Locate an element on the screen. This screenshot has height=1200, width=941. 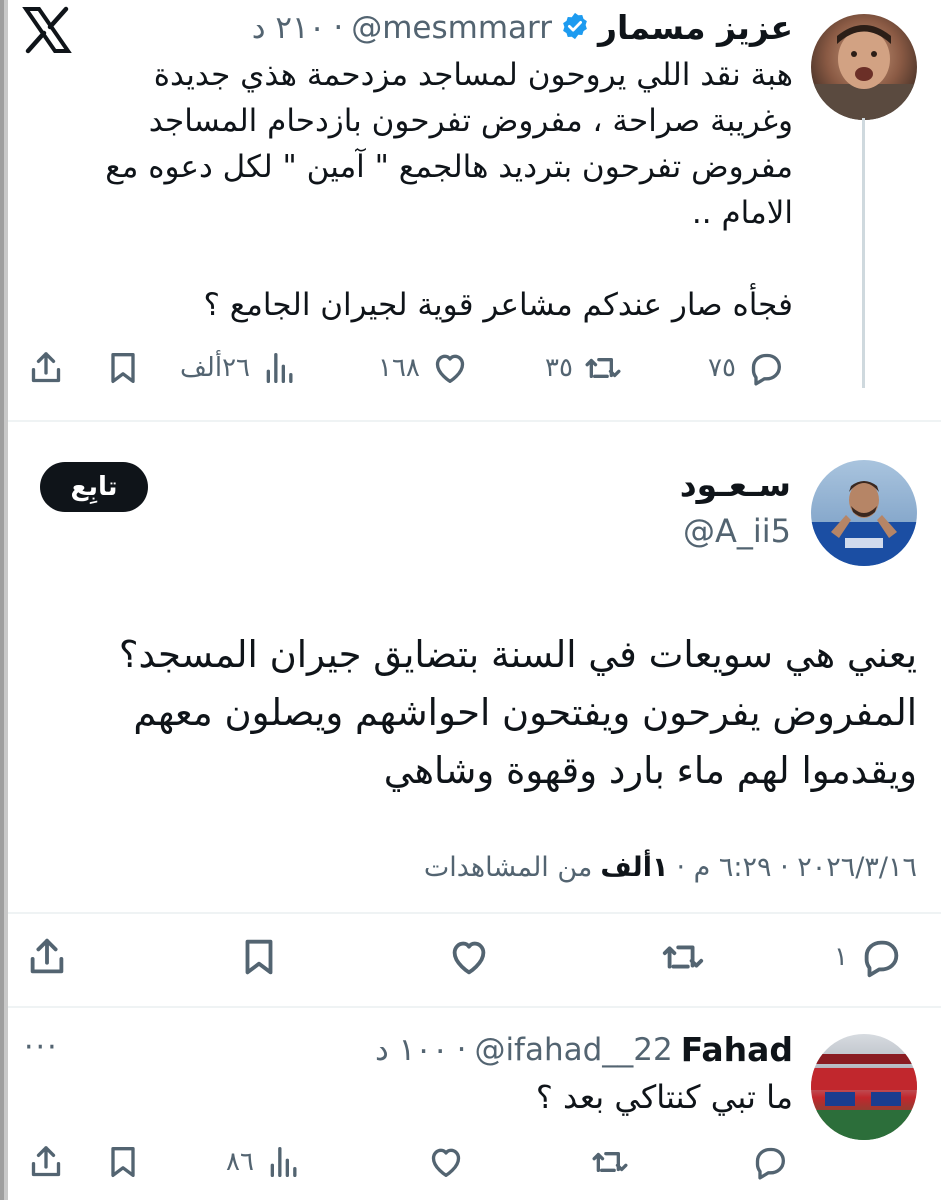
tweet-time: ١٠٠ د is located at coordinates (412, 1050).